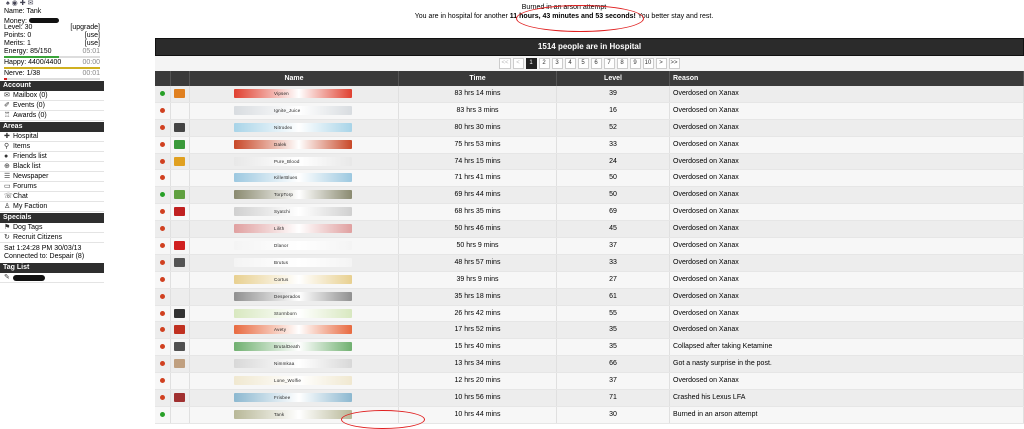 The width and height of the screenshot is (1024, 429). Describe the element at coordinates (557, 63) in the screenshot. I see `page-link: 3` at that location.